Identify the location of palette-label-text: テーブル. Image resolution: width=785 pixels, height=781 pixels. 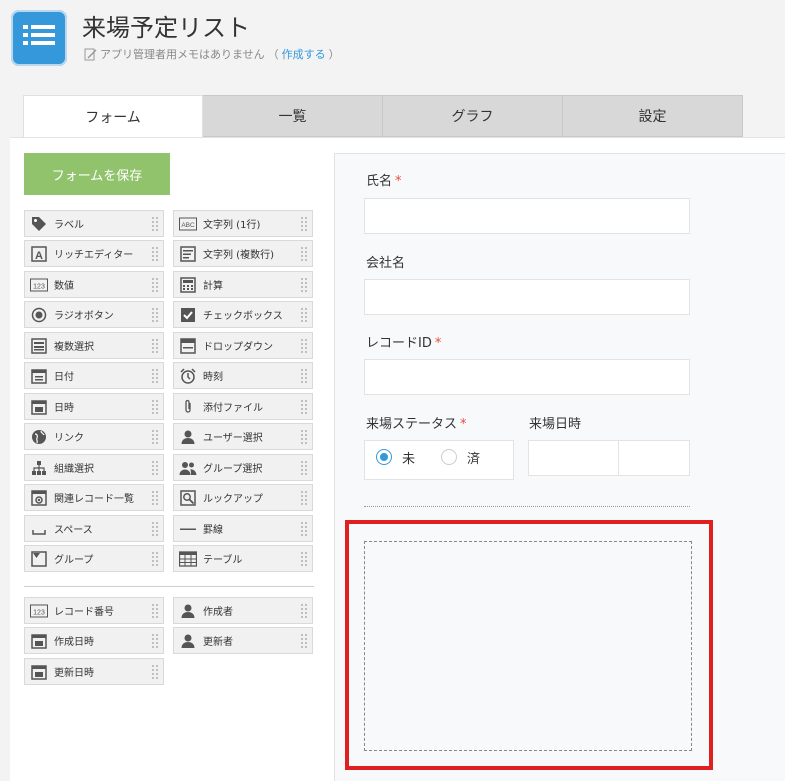
(223, 560).